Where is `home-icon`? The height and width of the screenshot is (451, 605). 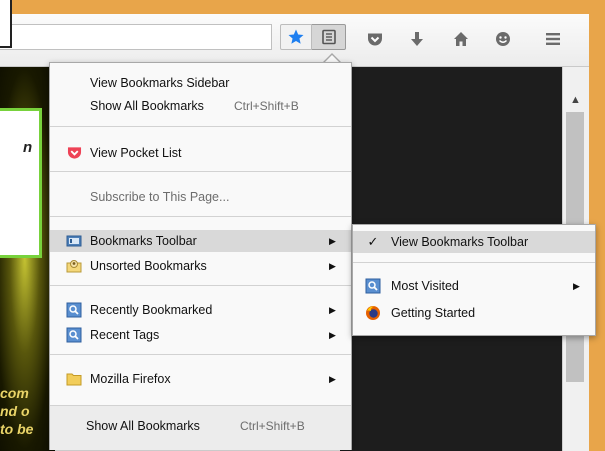 home-icon is located at coordinates (461, 39).